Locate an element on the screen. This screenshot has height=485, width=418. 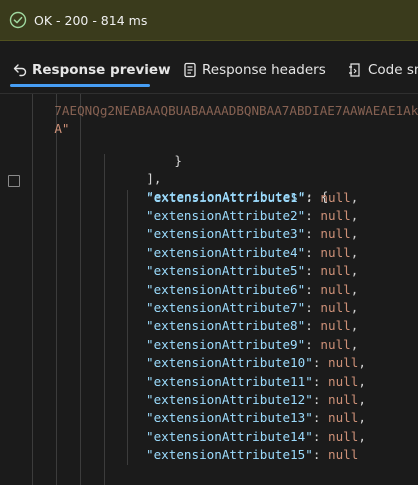
code-line-extension-attribute: "extensionAttribute10": null, is located at coordinates (256, 363).